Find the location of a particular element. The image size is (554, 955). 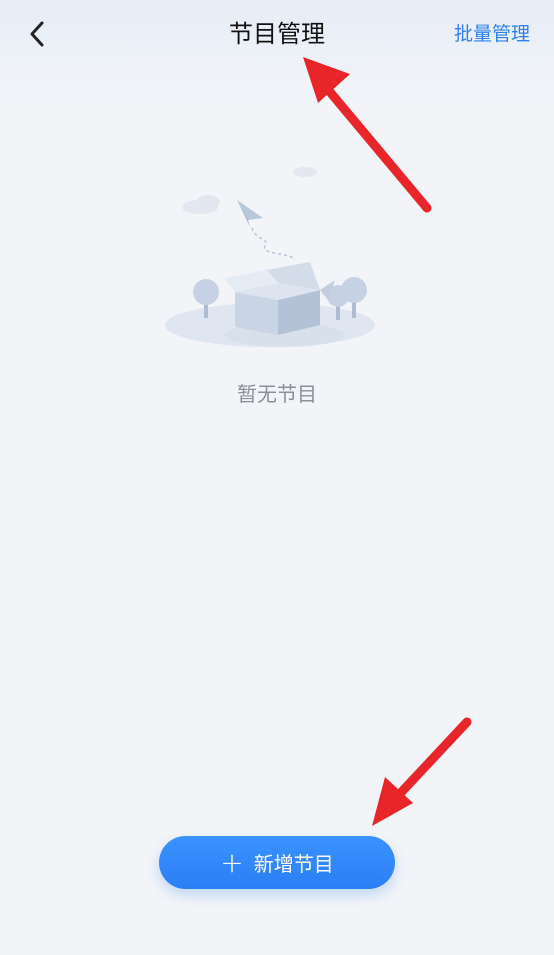

annotation-arrow-bottom is located at coordinates (422, 771).